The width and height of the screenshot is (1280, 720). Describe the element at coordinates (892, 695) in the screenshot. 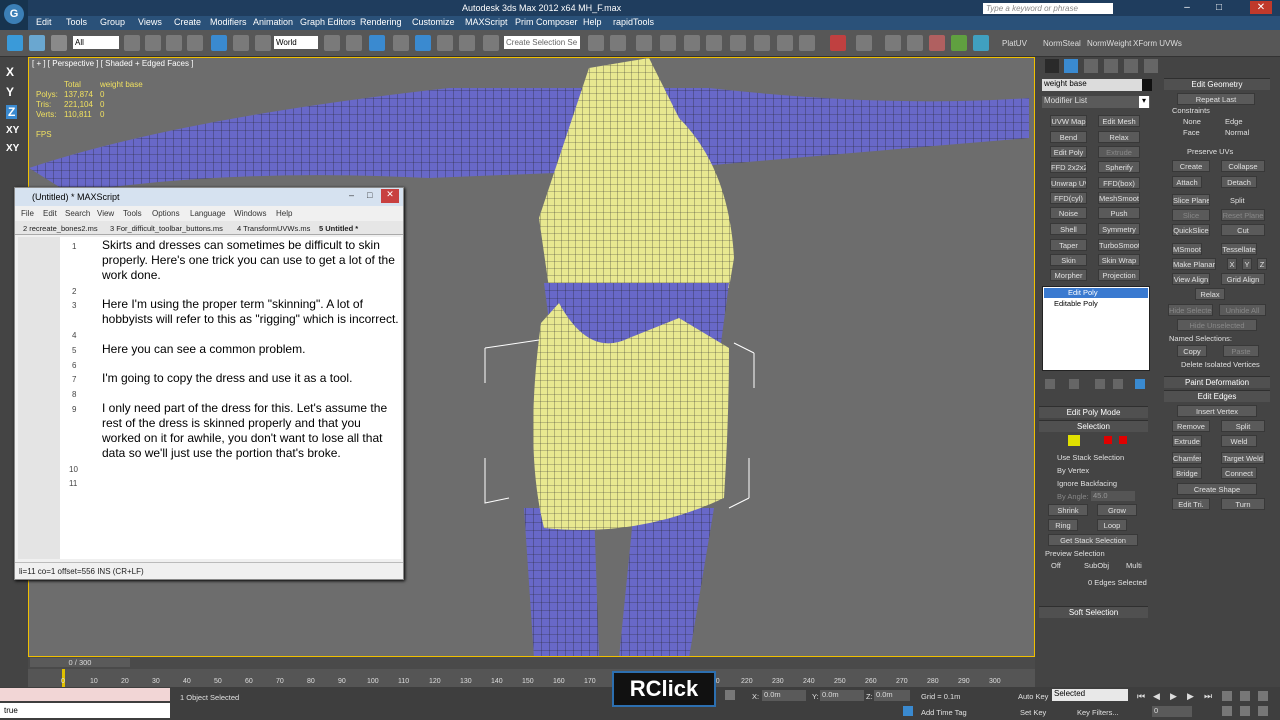

I see `z-coordinate-field: 0.0m` at that location.